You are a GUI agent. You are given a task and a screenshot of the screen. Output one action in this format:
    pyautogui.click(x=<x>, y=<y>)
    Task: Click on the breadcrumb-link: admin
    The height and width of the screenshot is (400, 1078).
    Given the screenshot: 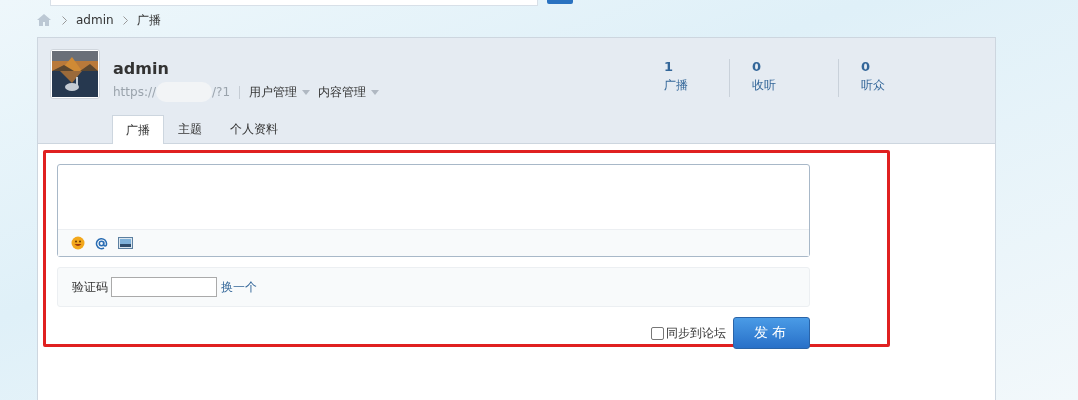 What is the action you would take?
    pyautogui.click(x=95, y=20)
    